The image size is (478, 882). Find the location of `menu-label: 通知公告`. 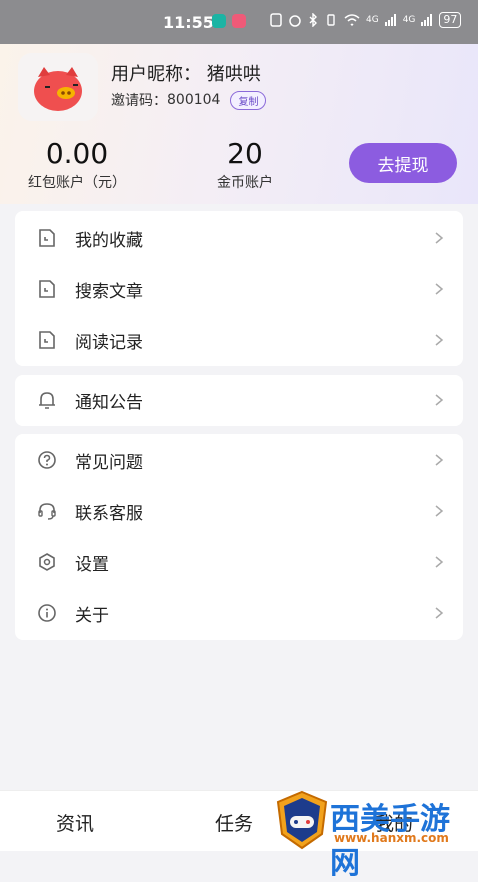

menu-label: 通知公告 is located at coordinates (109, 402).